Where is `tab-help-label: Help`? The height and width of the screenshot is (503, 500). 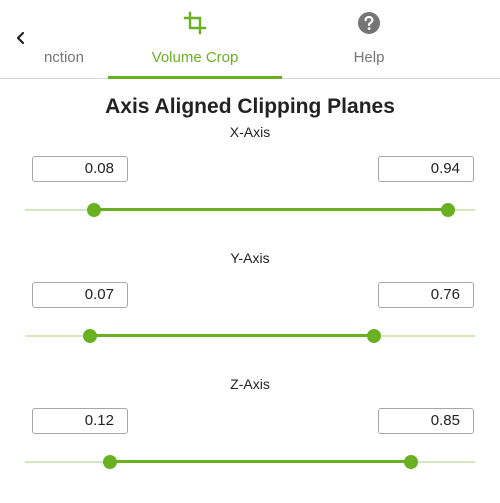
tab-help-label: Help is located at coordinates (369, 57).